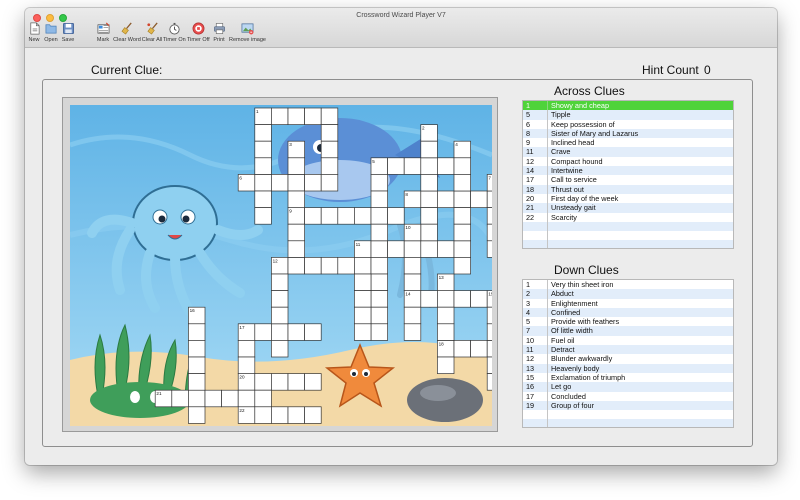 The width and height of the screenshot is (800, 500). What do you see at coordinates (628, 180) in the screenshot?
I see `across-clue-row: 17 Call to service` at bounding box center [628, 180].